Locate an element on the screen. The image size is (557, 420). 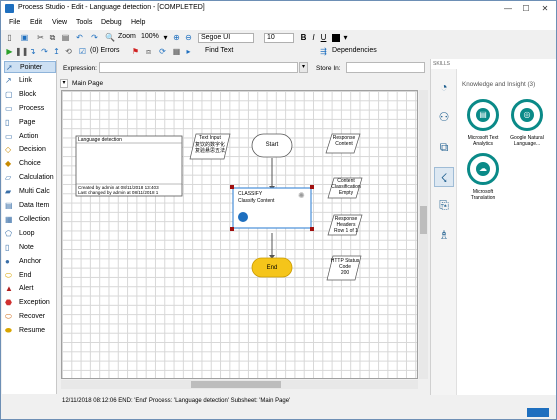
document-icon: ⎘ is located at coordinates (444, 205).